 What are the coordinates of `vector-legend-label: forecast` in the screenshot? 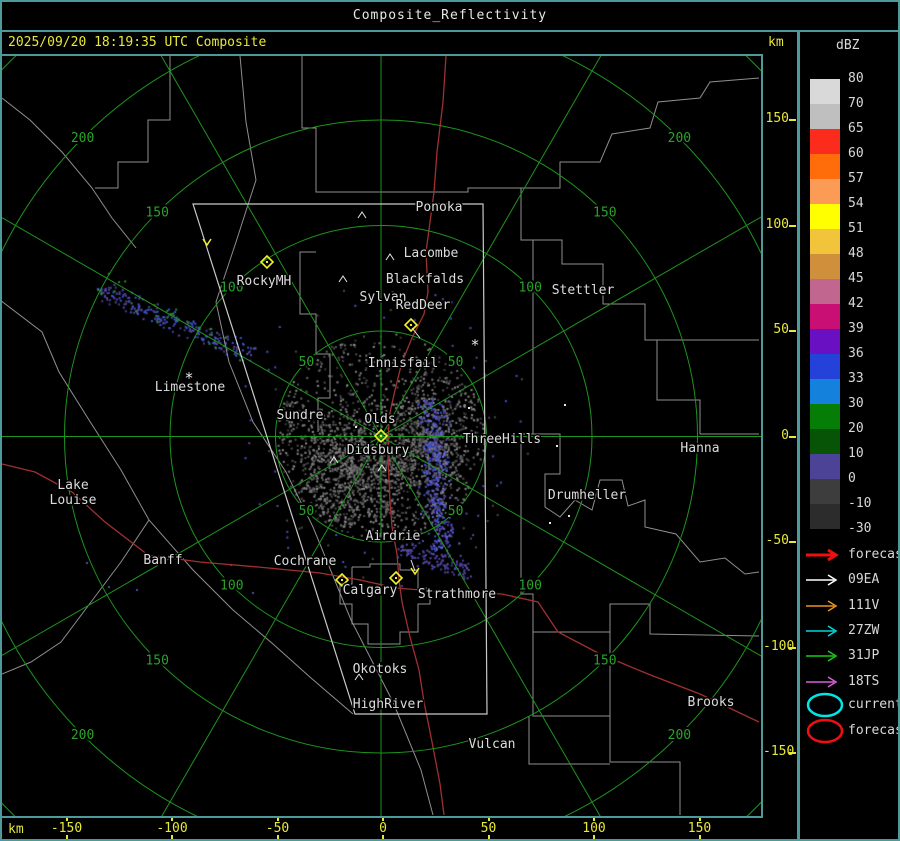 It's located at (873, 554).